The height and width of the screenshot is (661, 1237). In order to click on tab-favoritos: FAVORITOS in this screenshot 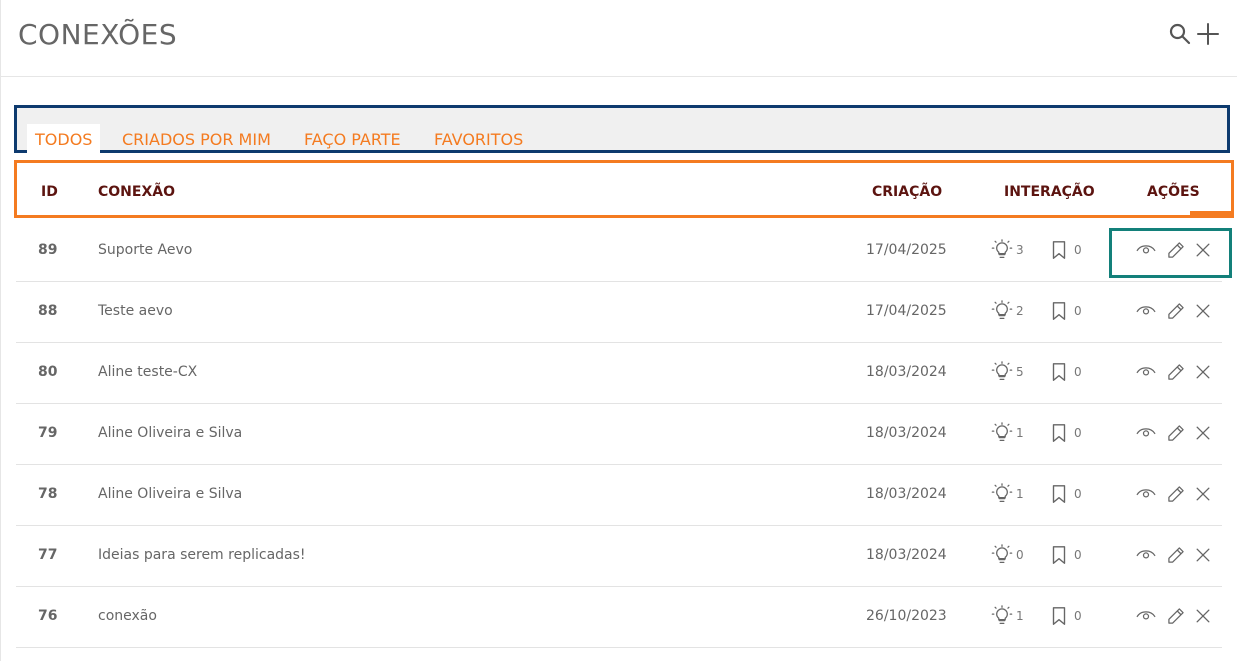, I will do `click(478, 138)`.